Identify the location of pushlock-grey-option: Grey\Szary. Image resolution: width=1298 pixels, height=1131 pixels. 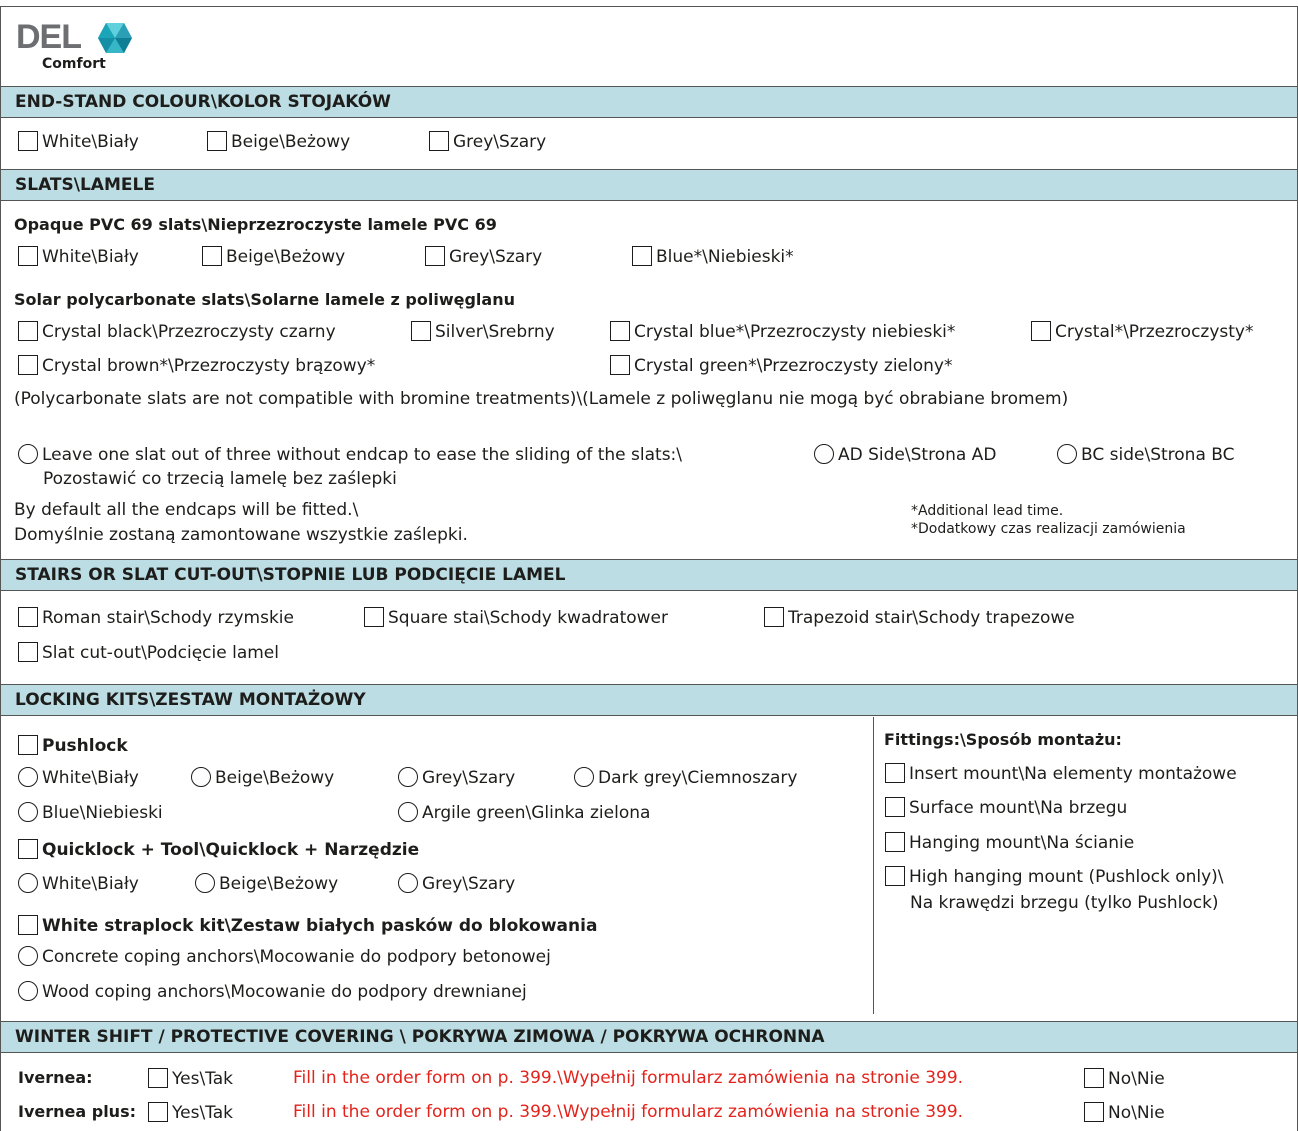
(456, 777).